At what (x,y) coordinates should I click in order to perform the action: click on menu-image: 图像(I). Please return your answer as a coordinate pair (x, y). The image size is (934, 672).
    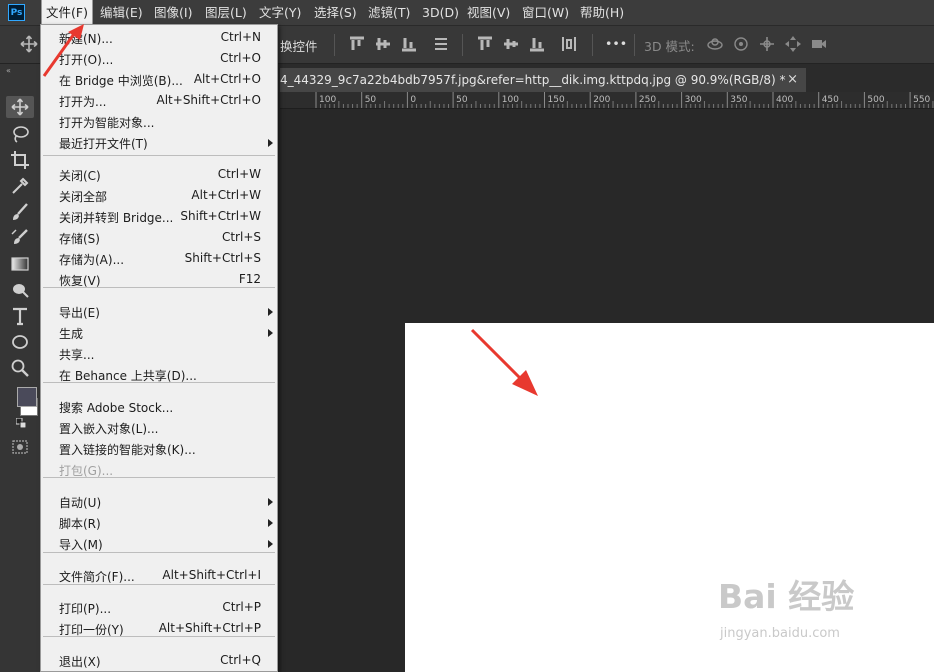
    Looking at the image, I should click on (173, 12).